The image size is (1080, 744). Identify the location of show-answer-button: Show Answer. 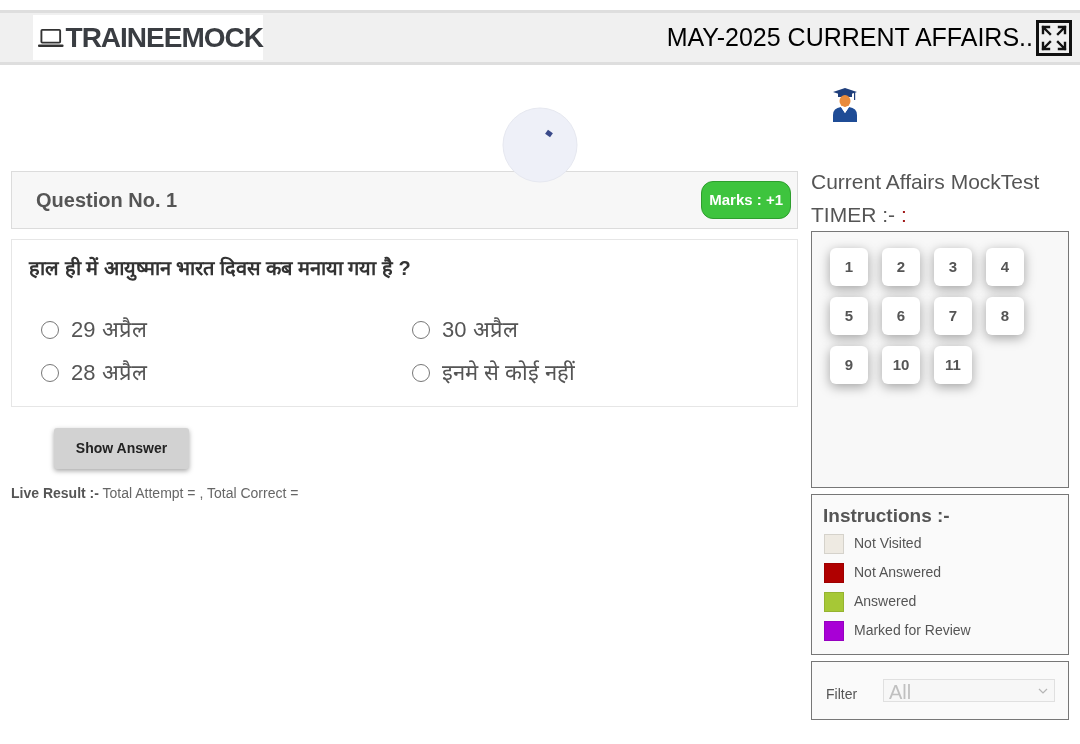
(121, 448).